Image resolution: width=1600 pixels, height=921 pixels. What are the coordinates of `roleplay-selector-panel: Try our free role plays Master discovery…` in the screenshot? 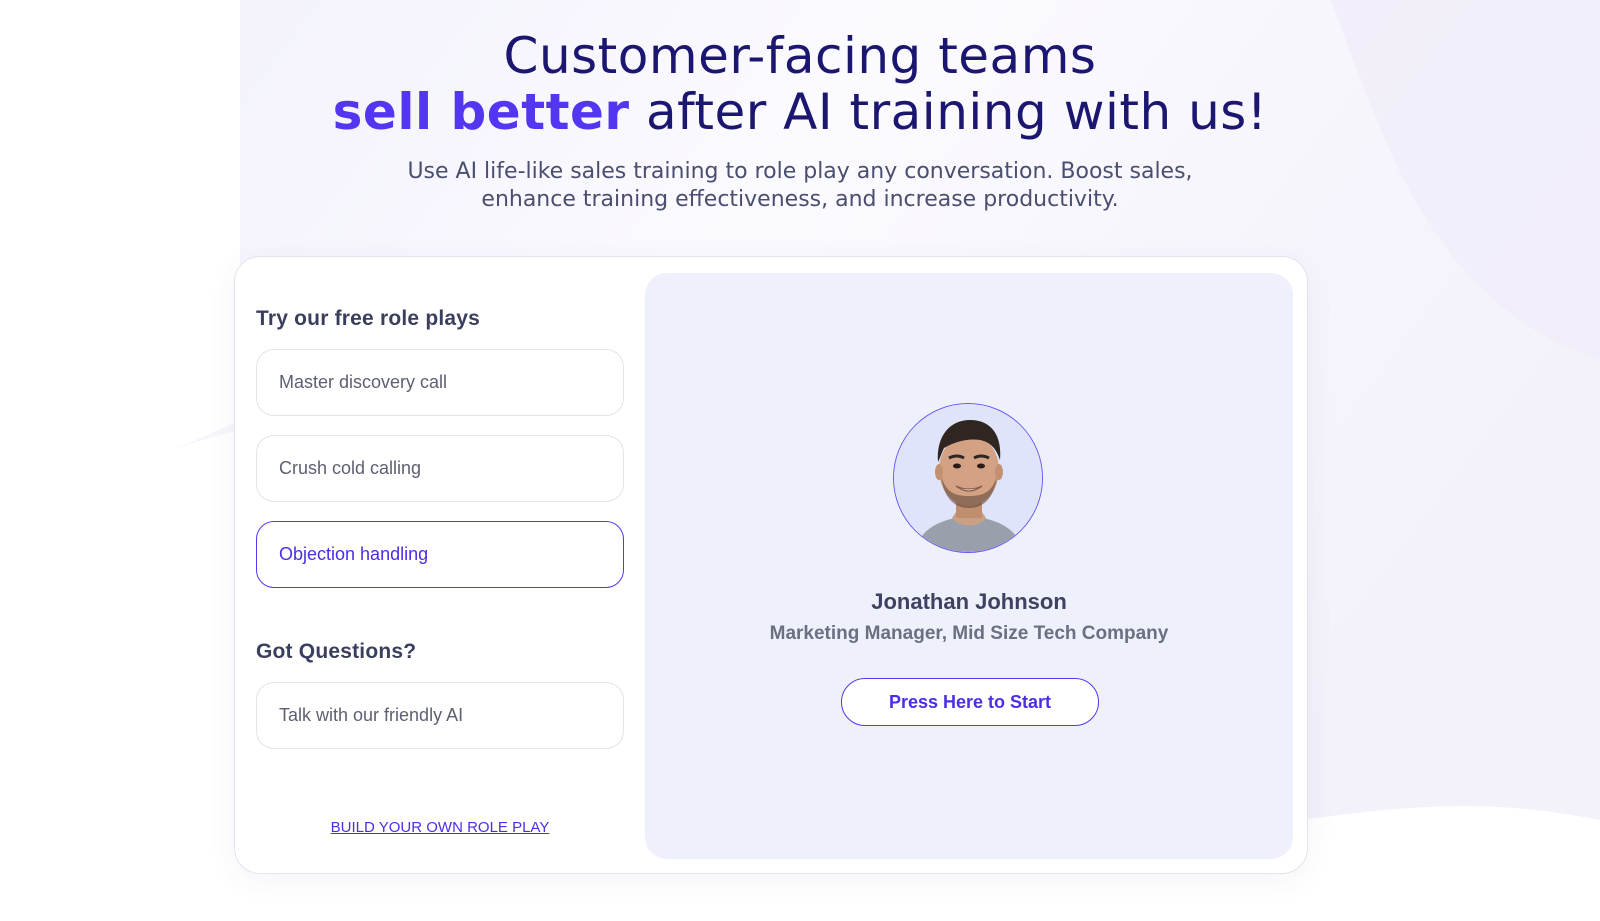 It's located at (440, 571).